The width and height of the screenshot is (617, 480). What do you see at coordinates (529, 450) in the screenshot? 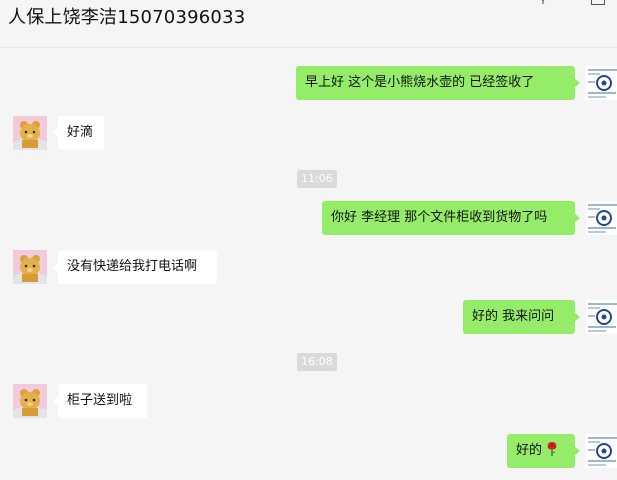
I see `message-text: 好的` at bounding box center [529, 450].